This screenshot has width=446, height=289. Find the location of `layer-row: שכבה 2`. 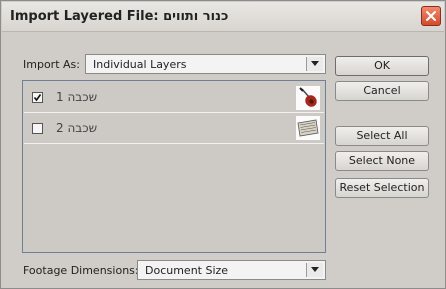

layer-row: שכבה 2 is located at coordinates (174, 128).